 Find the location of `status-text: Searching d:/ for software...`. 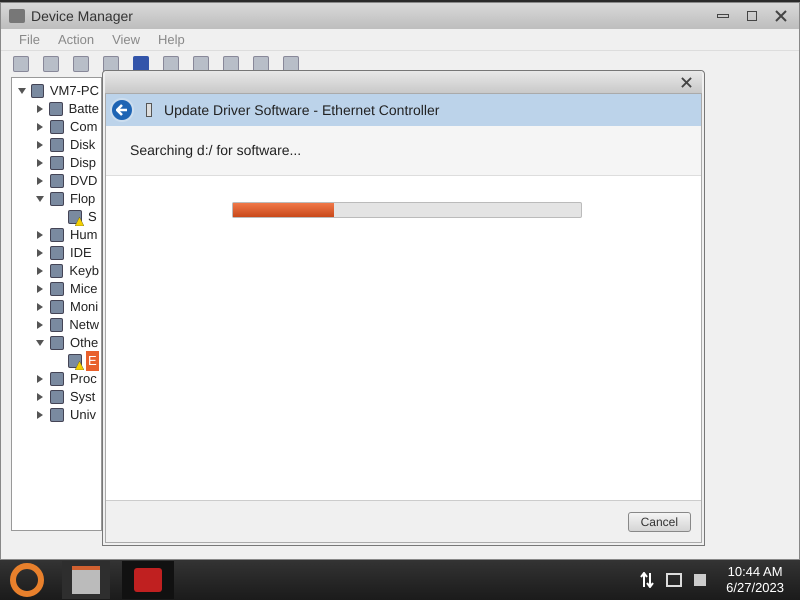

status-text: Searching d:/ for software... is located at coordinates (216, 150).